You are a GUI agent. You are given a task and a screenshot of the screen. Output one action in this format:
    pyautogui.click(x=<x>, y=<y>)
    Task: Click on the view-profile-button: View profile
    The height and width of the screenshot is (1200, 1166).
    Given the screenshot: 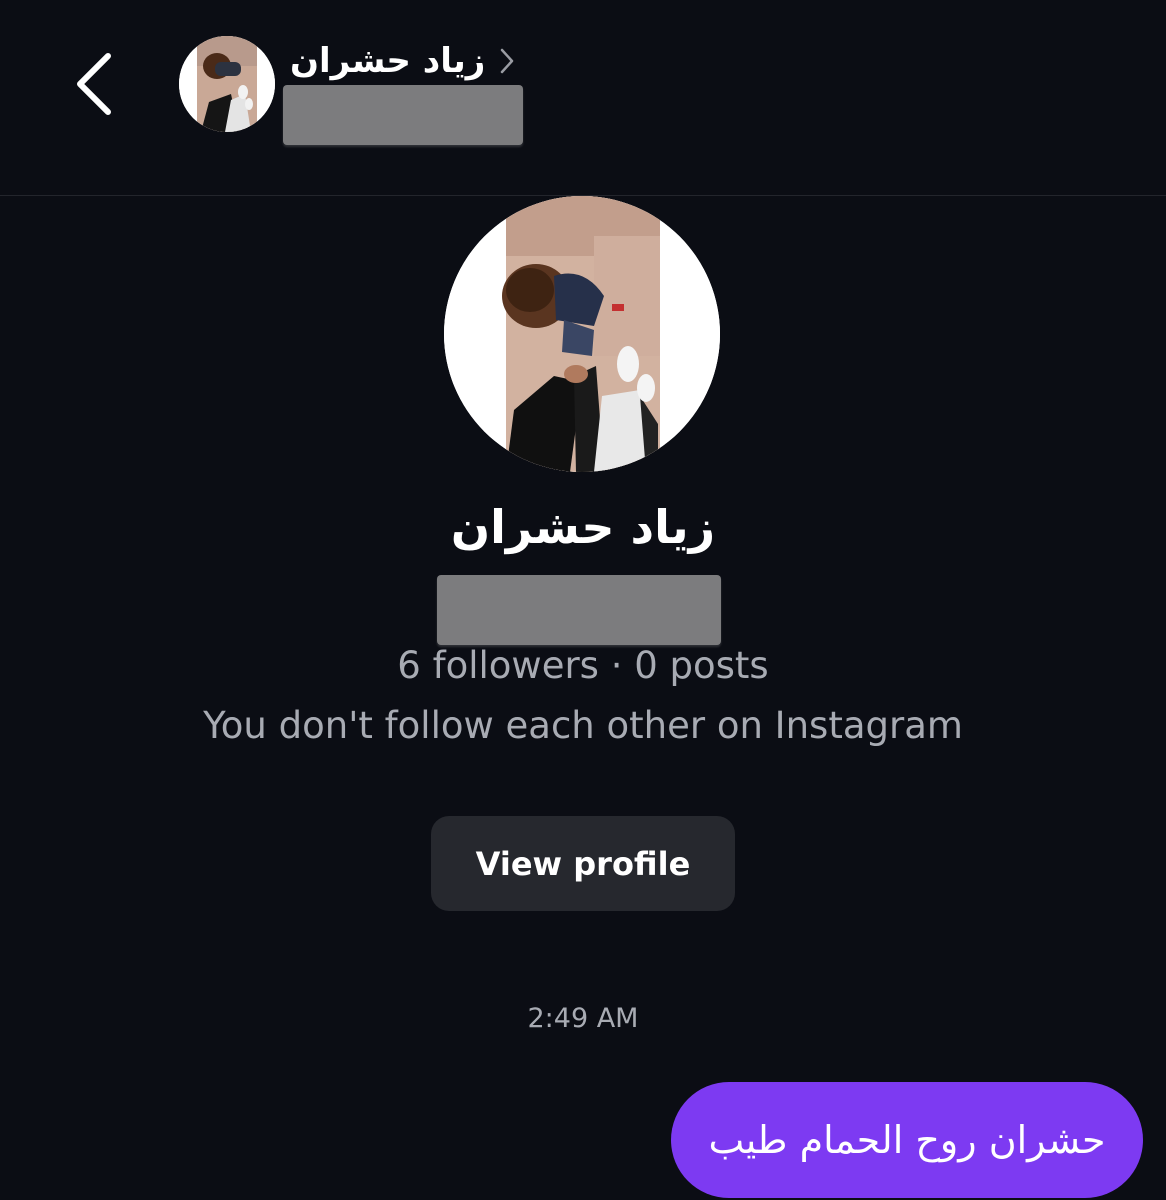 What is the action you would take?
    pyautogui.click(x=583, y=863)
    